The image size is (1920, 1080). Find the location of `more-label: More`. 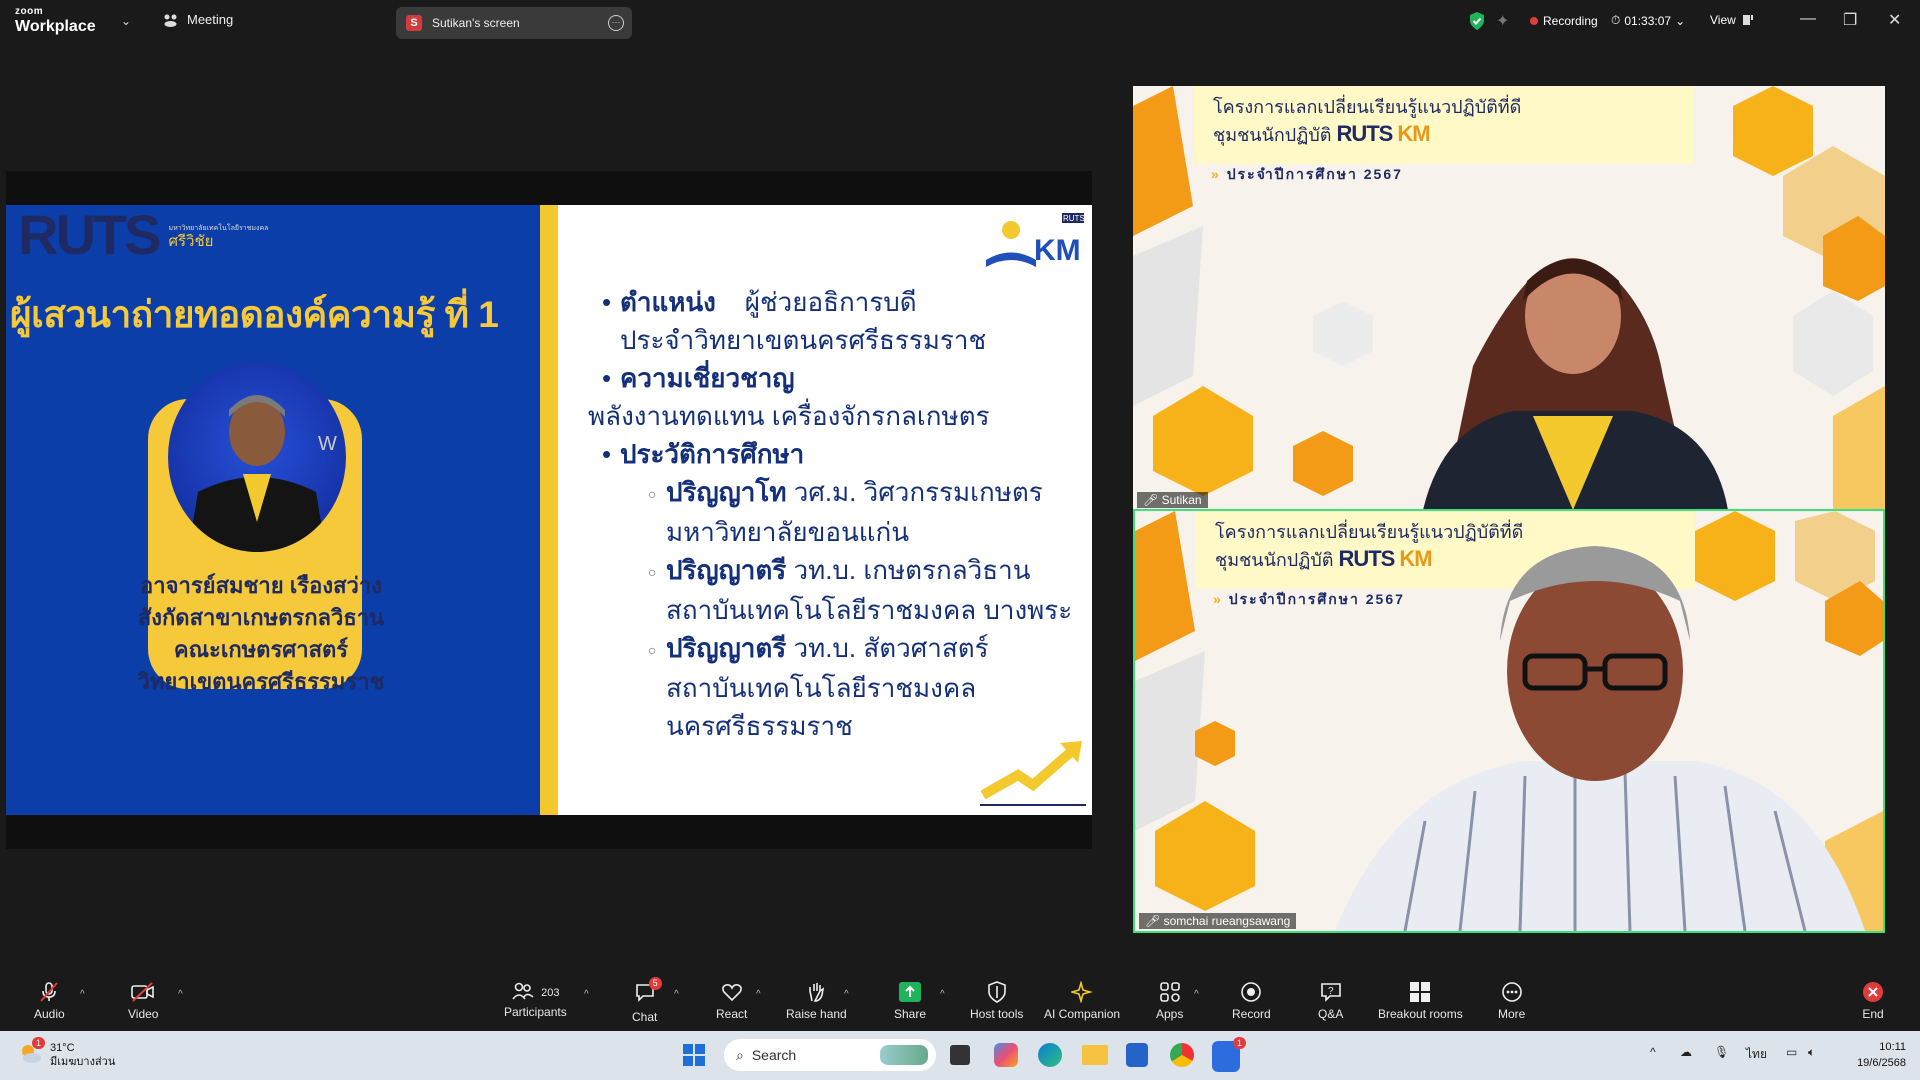

more-label: More is located at coordinates (1512, 1014).